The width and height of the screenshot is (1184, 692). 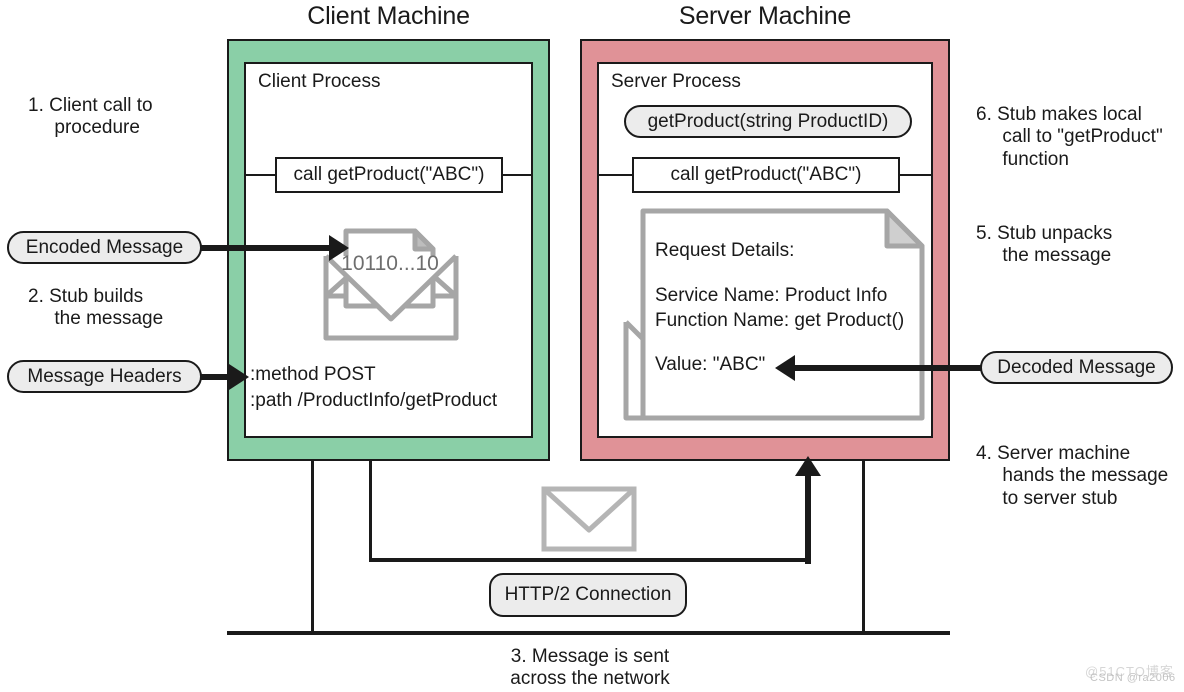 What do you see at coordinates (1133, 678) in the screenshot?
I see `watermark-secondary: CSDN @ra2006` at bounding box center [1133, 678].